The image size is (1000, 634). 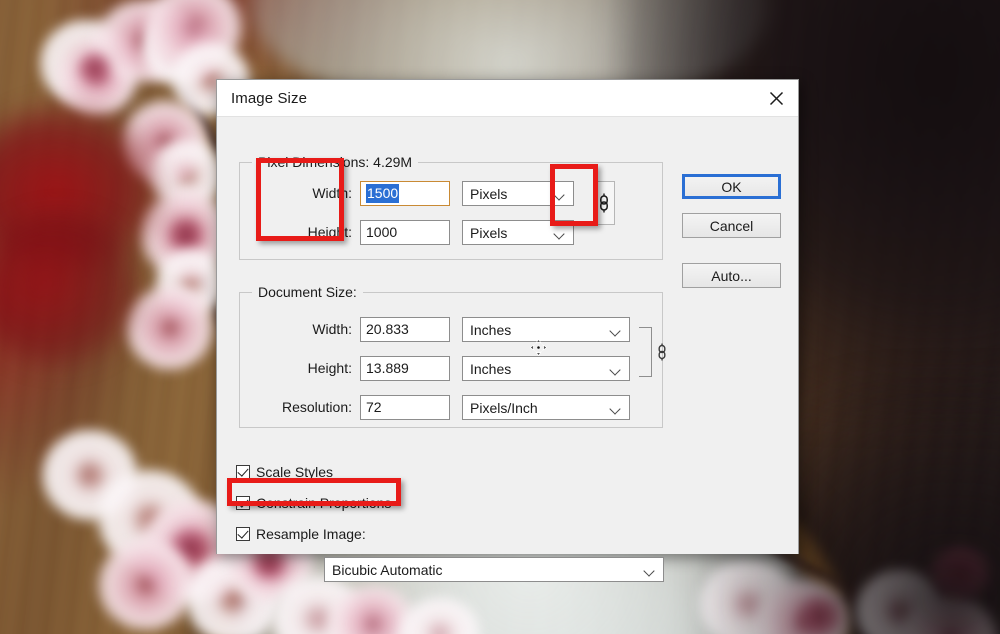 What do you see at coordinates (387, 329) in the screenshot?
I see `doc-width-value: 20.833` at bounding box center [387, 329].